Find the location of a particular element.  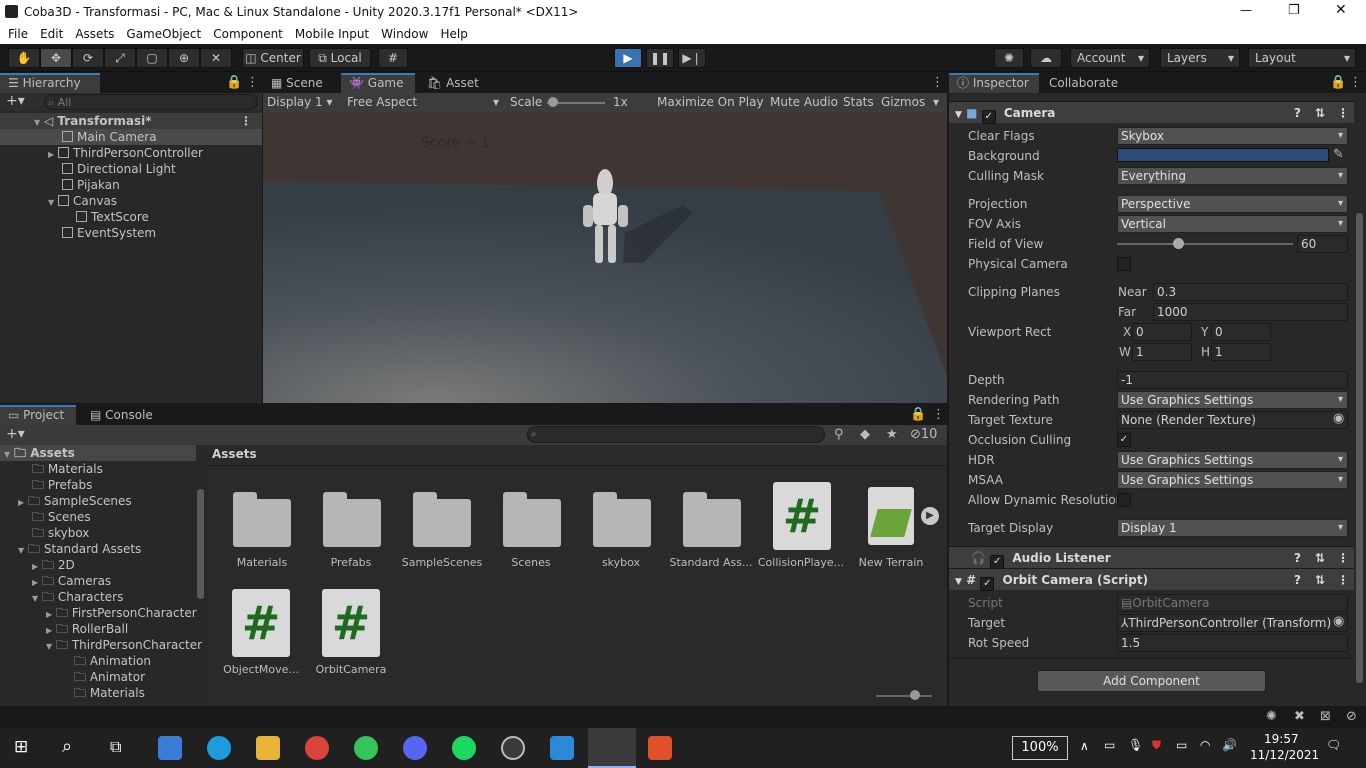

tree-item: 🗀 Animation is located at coordinates (75, 661).